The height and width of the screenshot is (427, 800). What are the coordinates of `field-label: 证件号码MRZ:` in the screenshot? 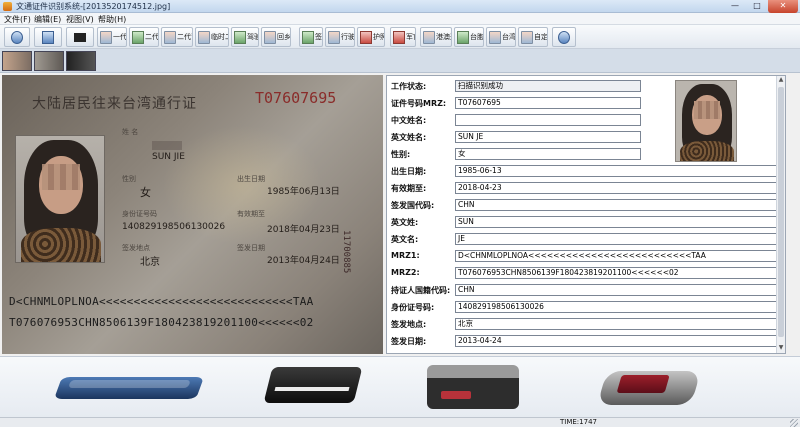 It's located at (419, 103).